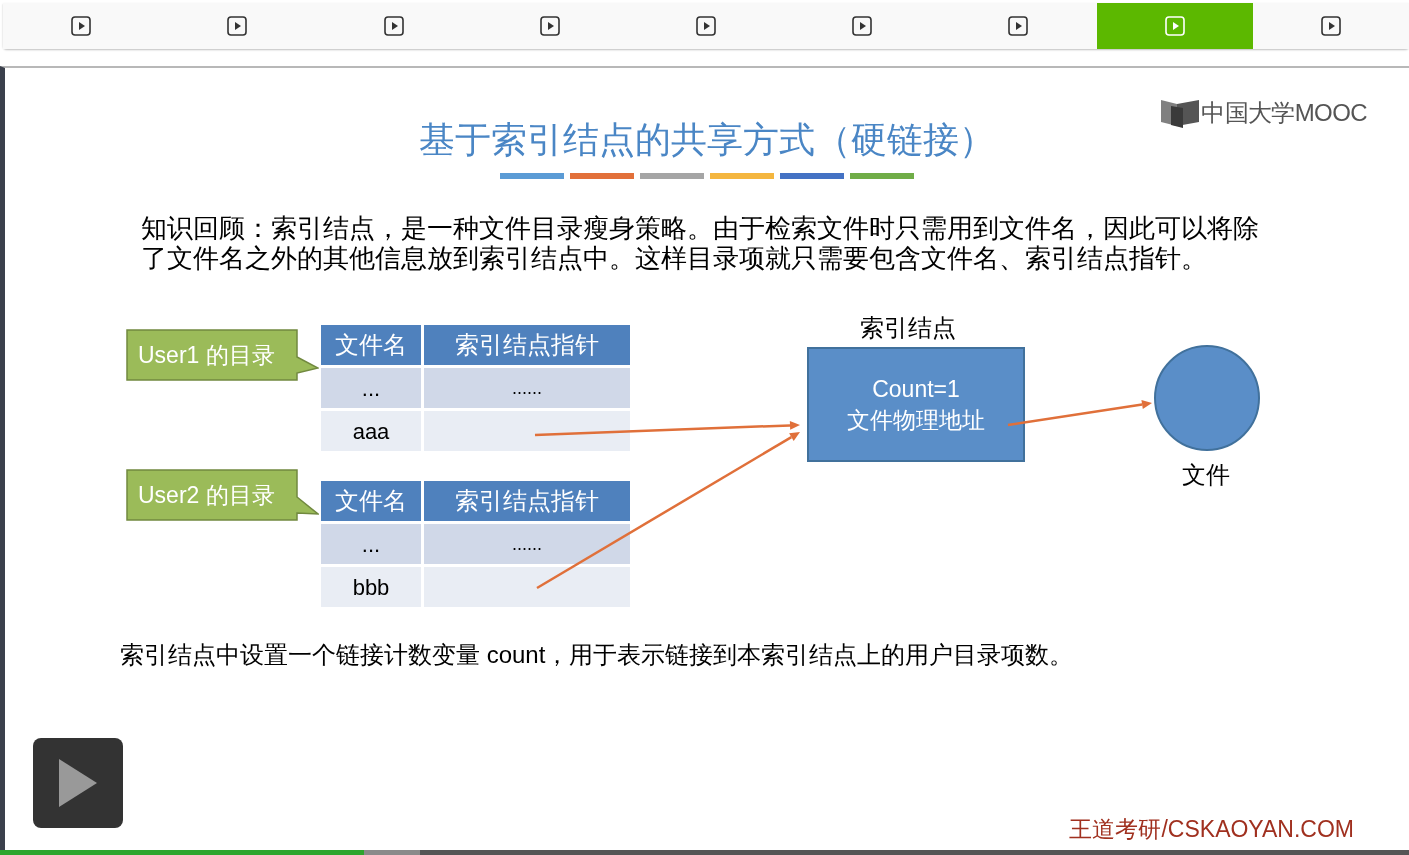 The height and width of the screenshot is (855, 1409). I want to click on logo-text: 中国大学MOOC, so click(1284, 113).